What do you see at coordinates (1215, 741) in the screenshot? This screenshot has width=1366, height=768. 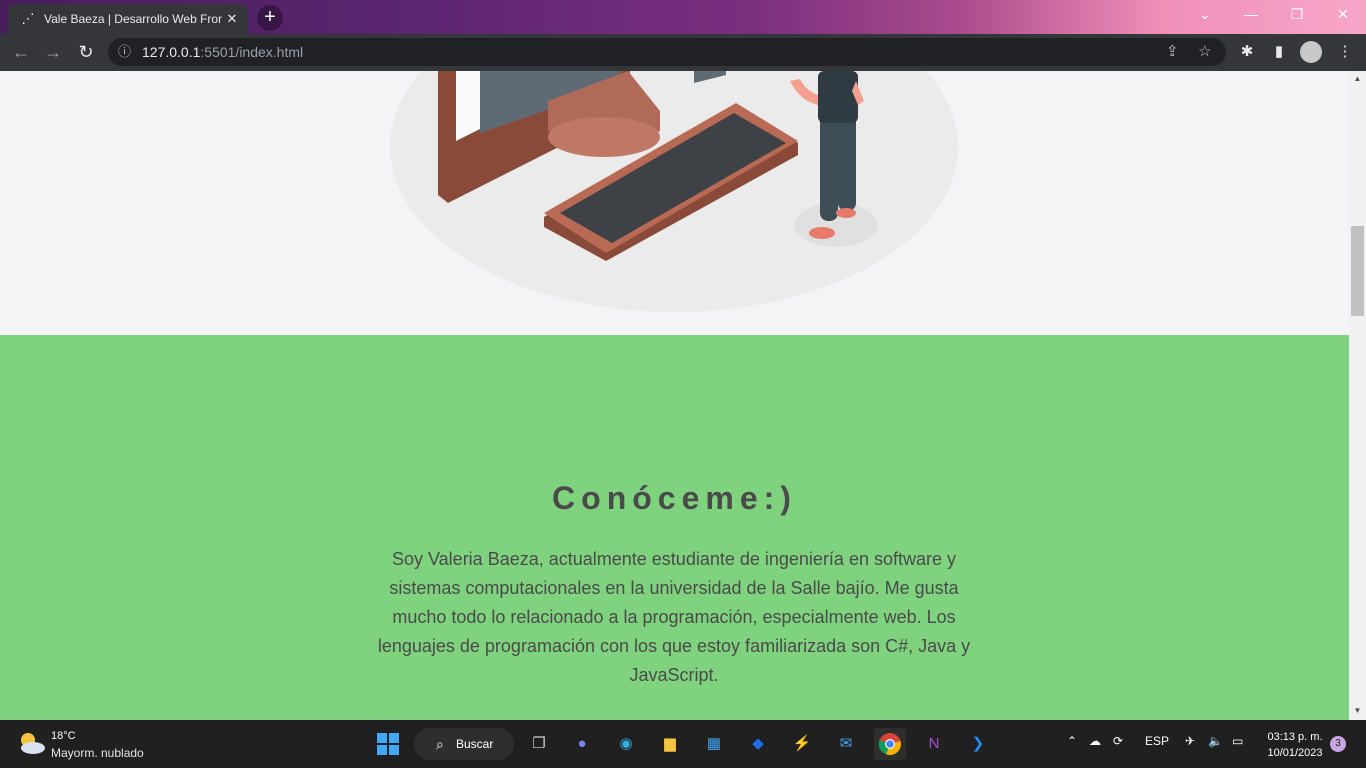 I see `volume-icon: 🔈` at bounding box center [1215, 741].